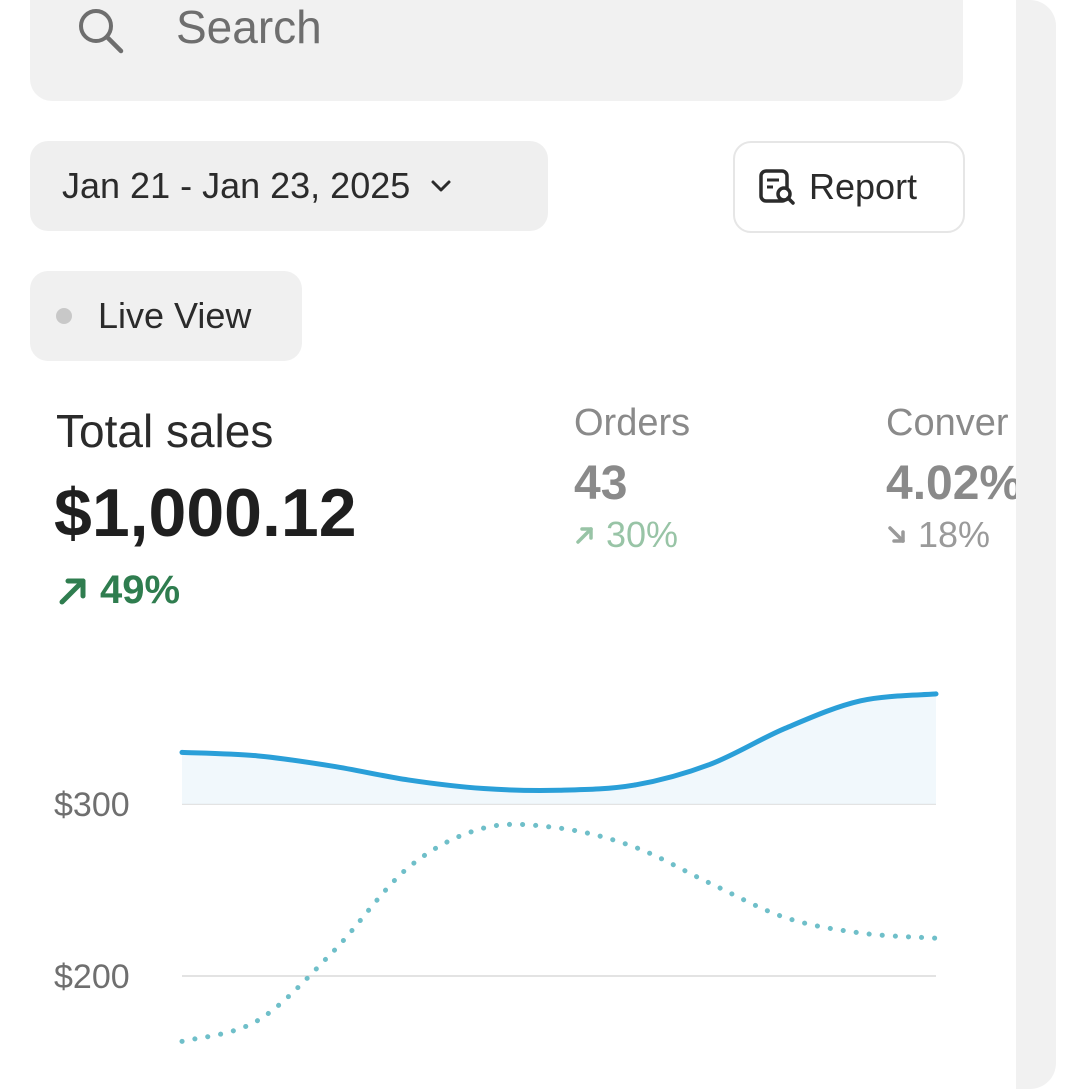 Image resolution: width=1080 pixels, height=1089 pixels. Describe the element at coordinates (632, 423) in the screenshot. I see `orders-label: Orders` at that location.